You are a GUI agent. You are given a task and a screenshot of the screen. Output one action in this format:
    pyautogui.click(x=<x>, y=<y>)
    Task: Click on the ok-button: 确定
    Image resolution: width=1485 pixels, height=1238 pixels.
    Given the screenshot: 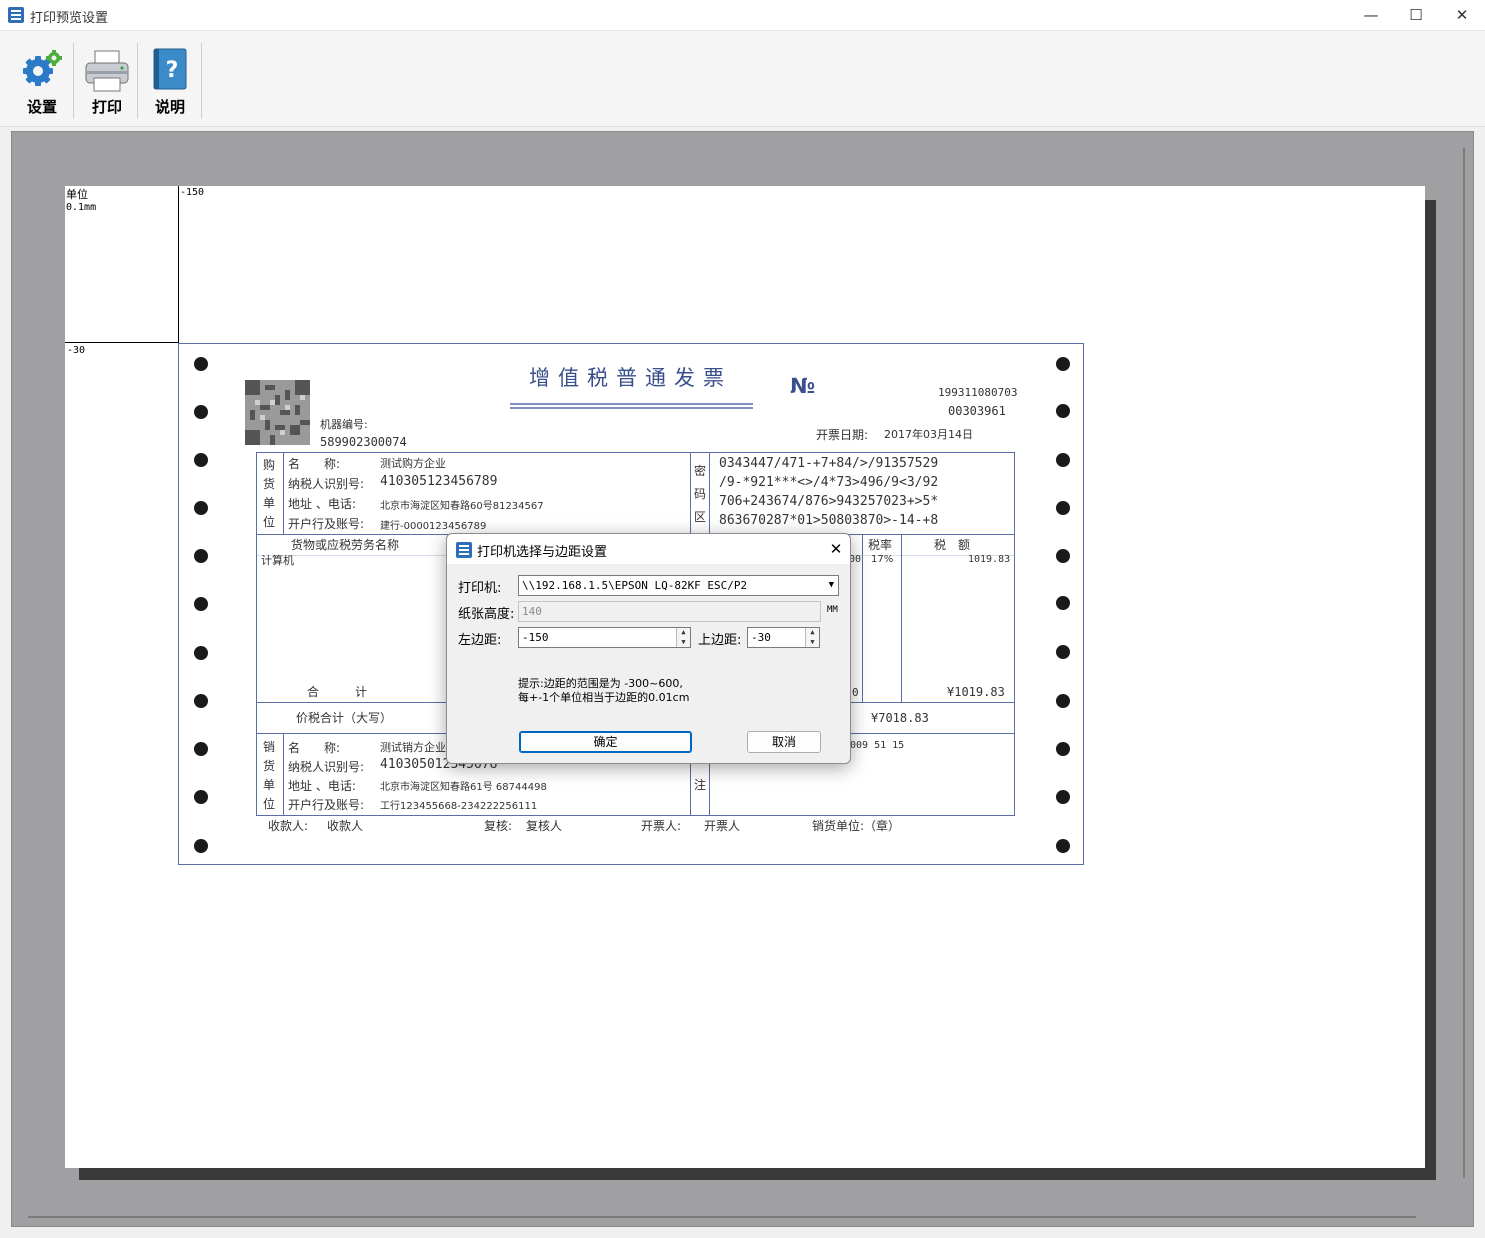 What is the action you would take?
    pyautogui.click(x=605, y=742)
    